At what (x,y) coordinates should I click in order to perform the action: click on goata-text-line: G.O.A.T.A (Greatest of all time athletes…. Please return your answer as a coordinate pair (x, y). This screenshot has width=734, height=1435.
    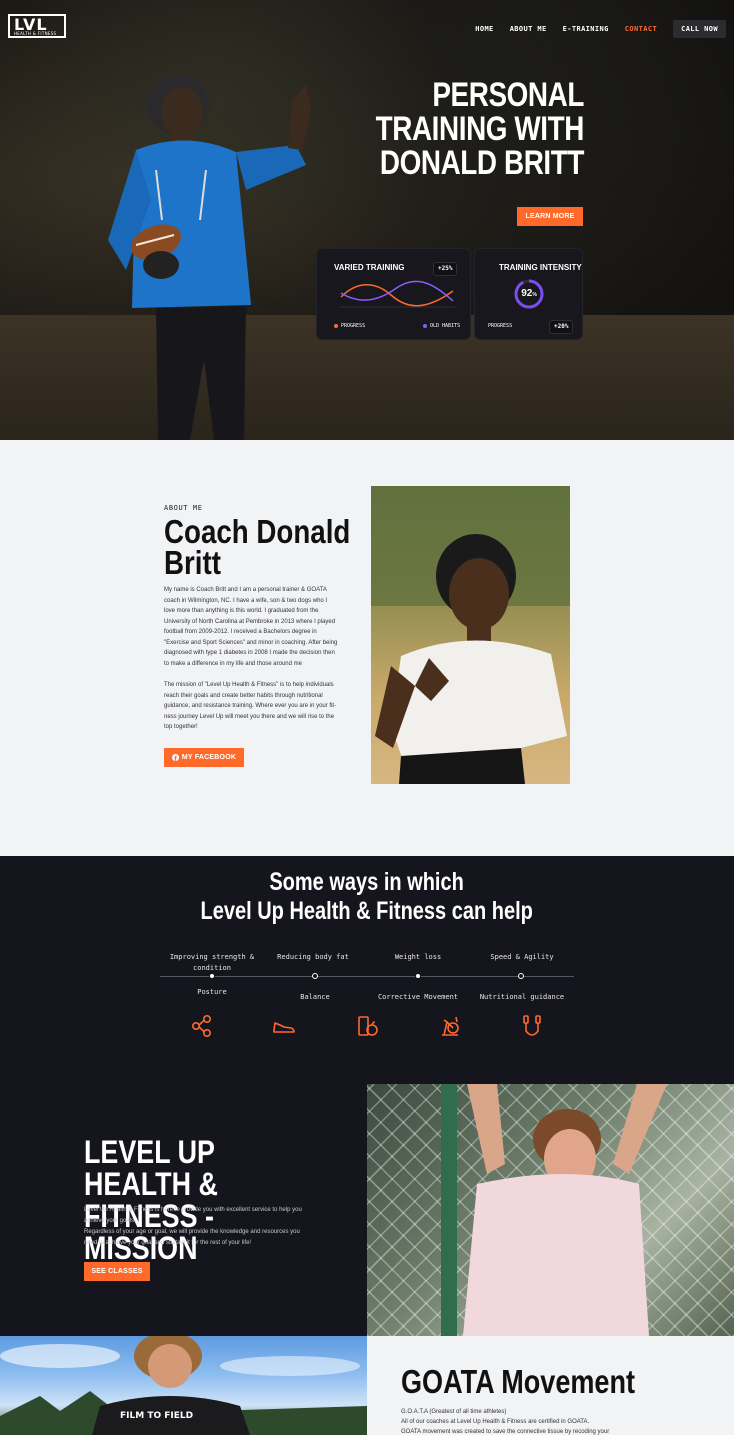
    Looking at the image, I should click on (454, 1412).